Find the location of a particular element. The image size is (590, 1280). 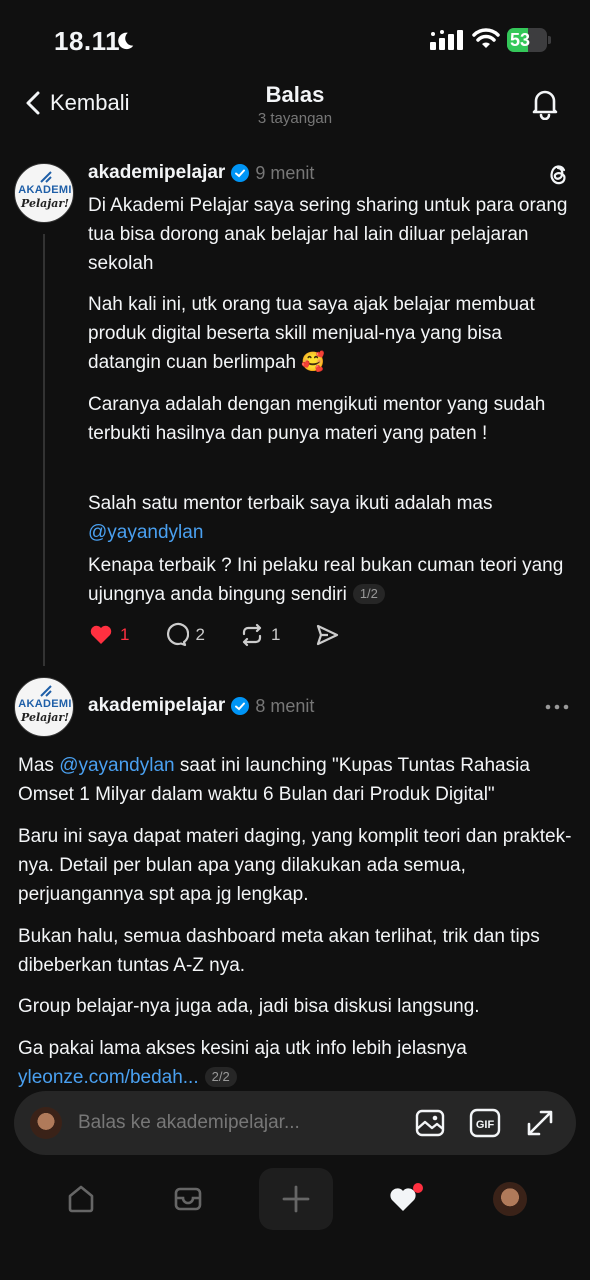

nav-home is located at coordinates (81, 1199).